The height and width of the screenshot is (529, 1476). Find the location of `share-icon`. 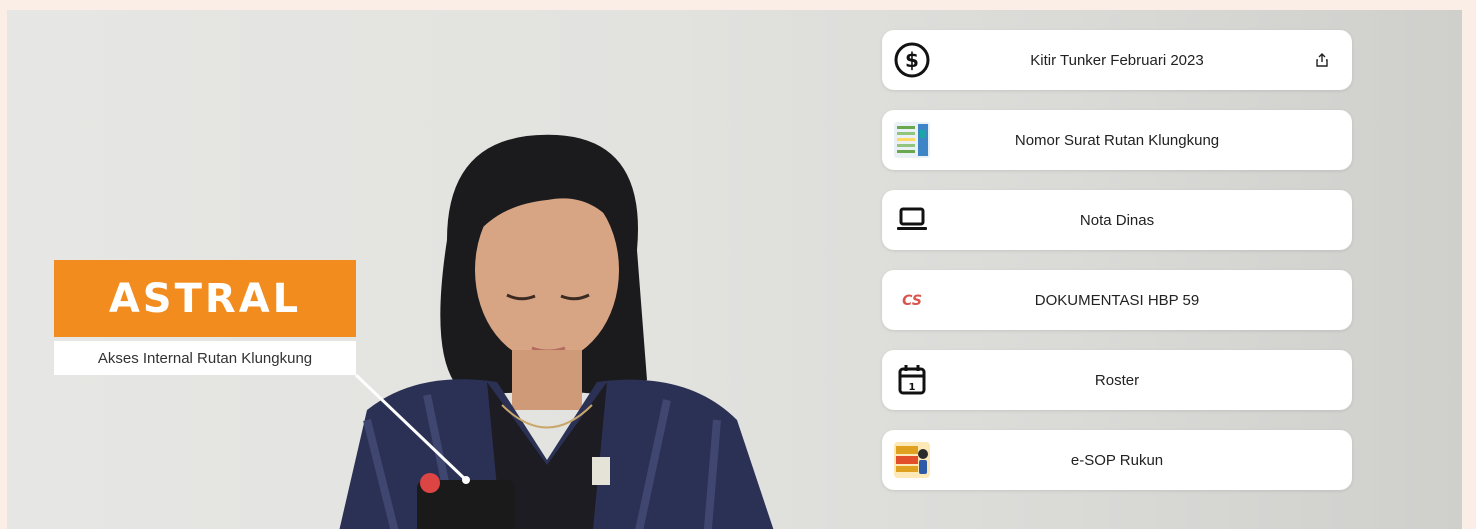

share-icon is located at coordinates (1322, 60).